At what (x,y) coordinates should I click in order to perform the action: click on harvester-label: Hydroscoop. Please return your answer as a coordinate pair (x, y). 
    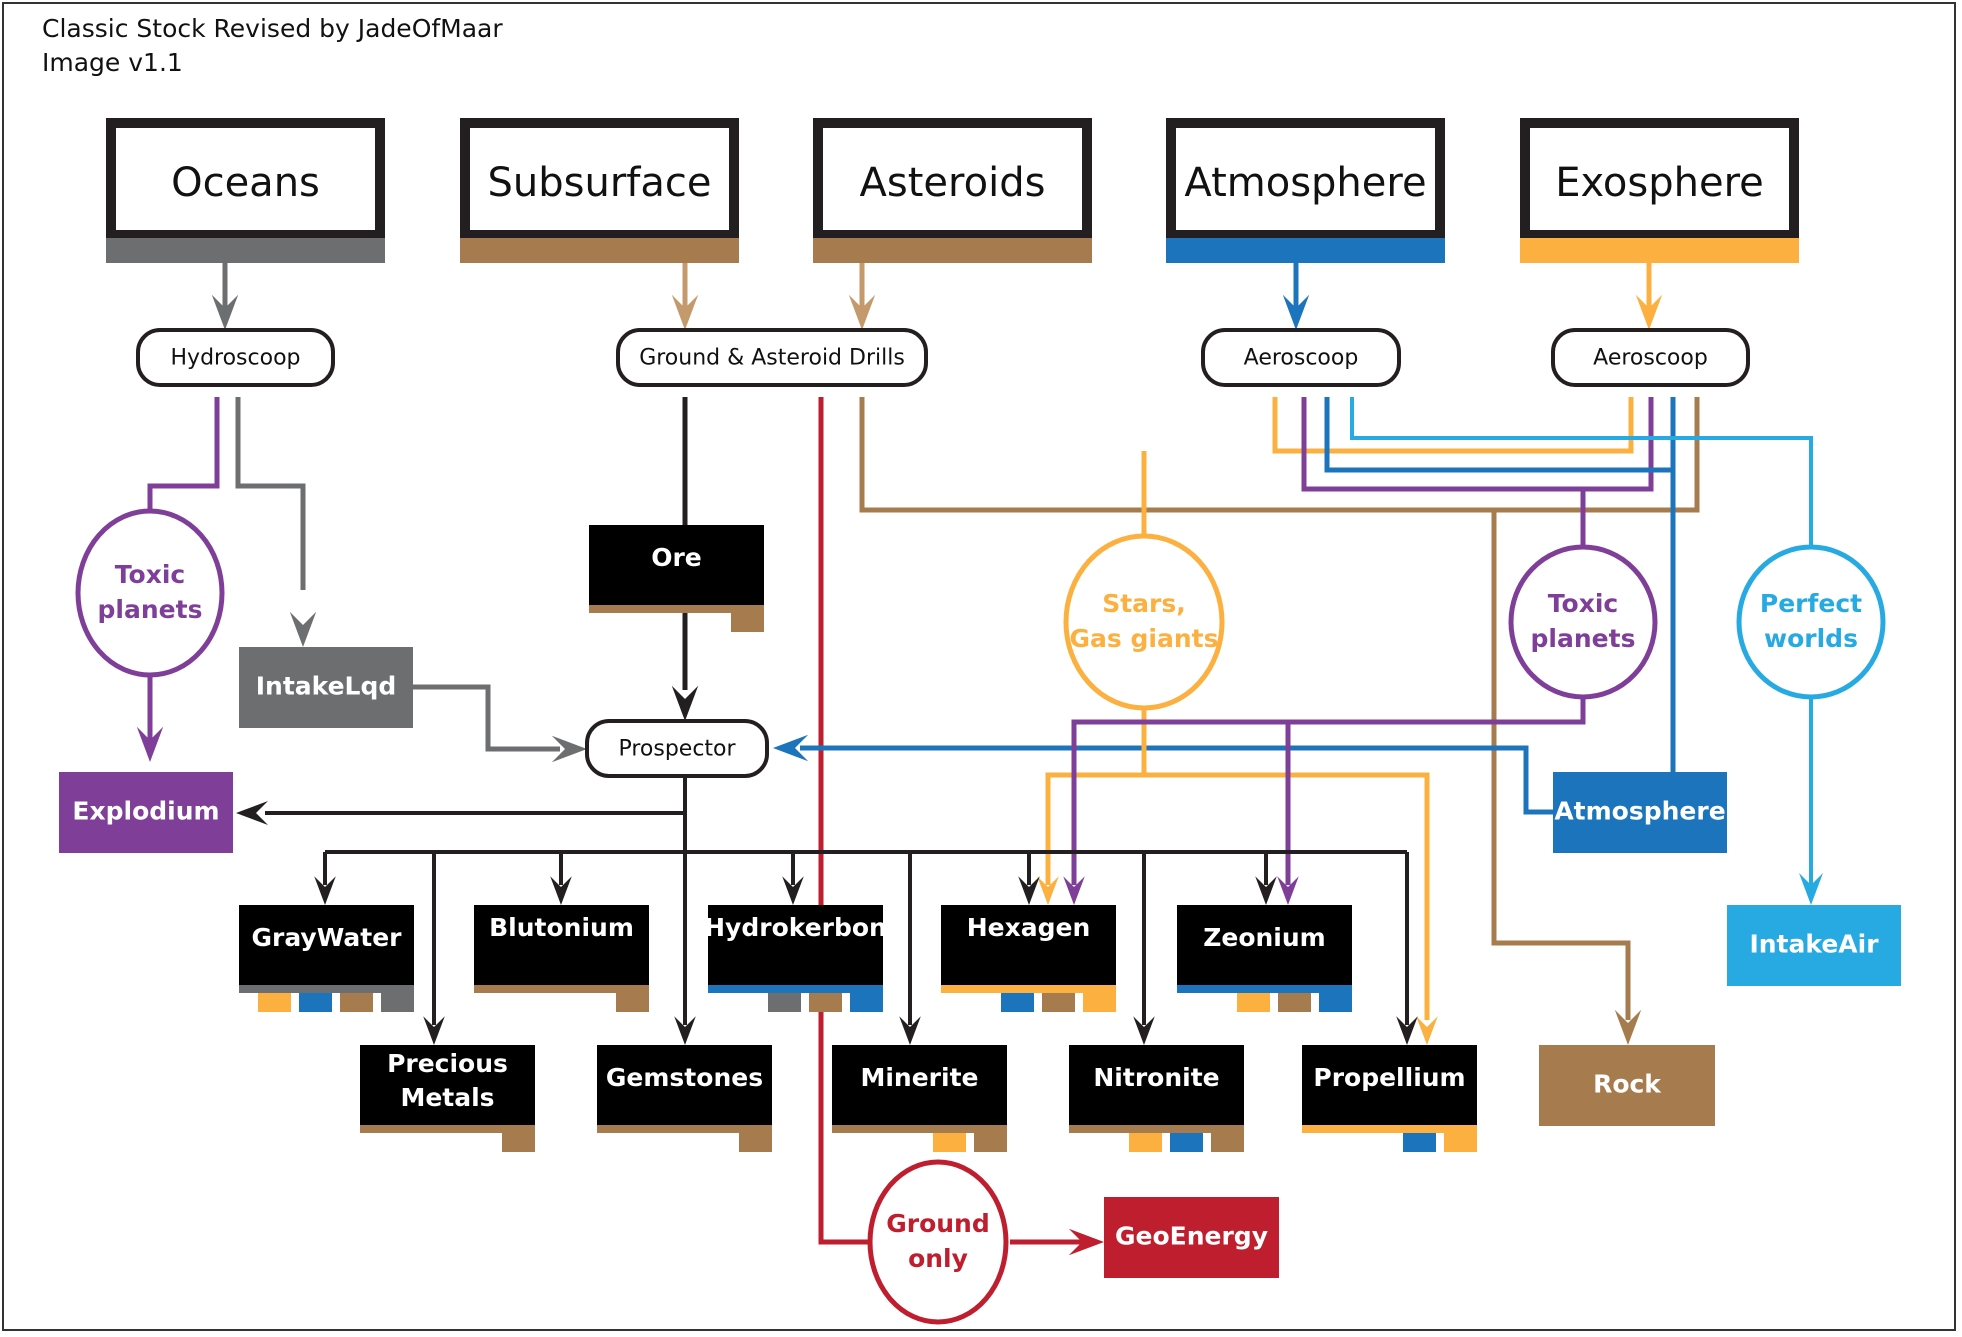
    Looking at the image, I should click on (236, 358).